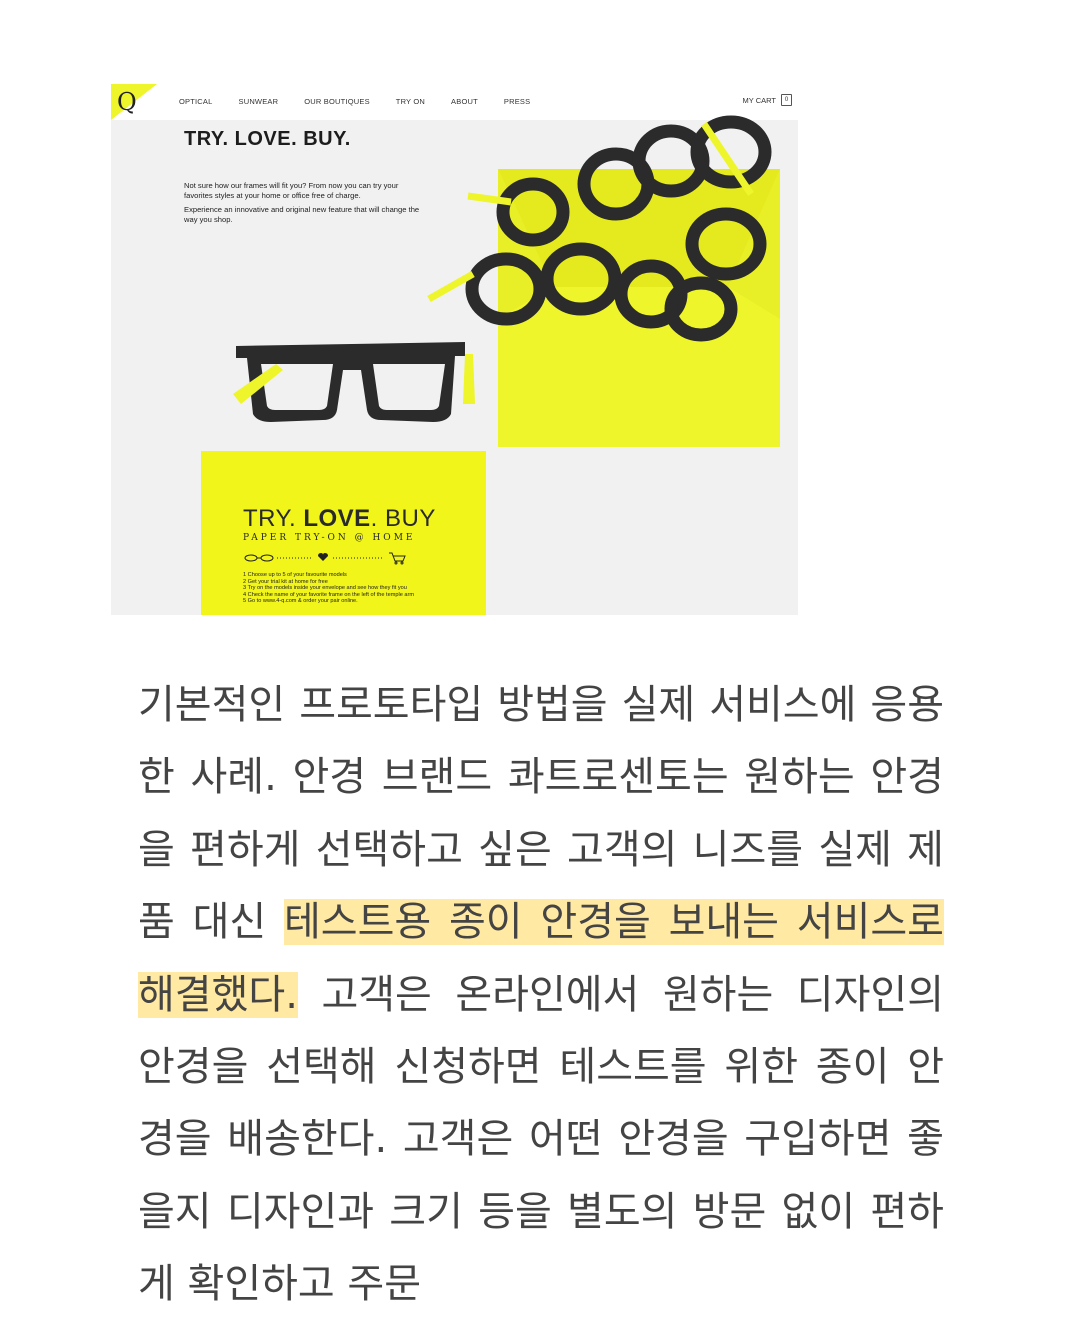 This screenshot has width=1080, height=1321. I want to click on black-frame-front-icon, so click(354, 382).